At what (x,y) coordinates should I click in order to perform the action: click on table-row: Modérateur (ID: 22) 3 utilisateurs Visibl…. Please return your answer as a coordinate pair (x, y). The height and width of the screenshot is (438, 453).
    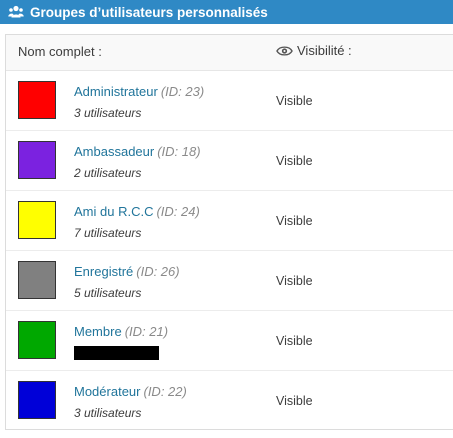
    Looking at the image, I should click on (229, 401).